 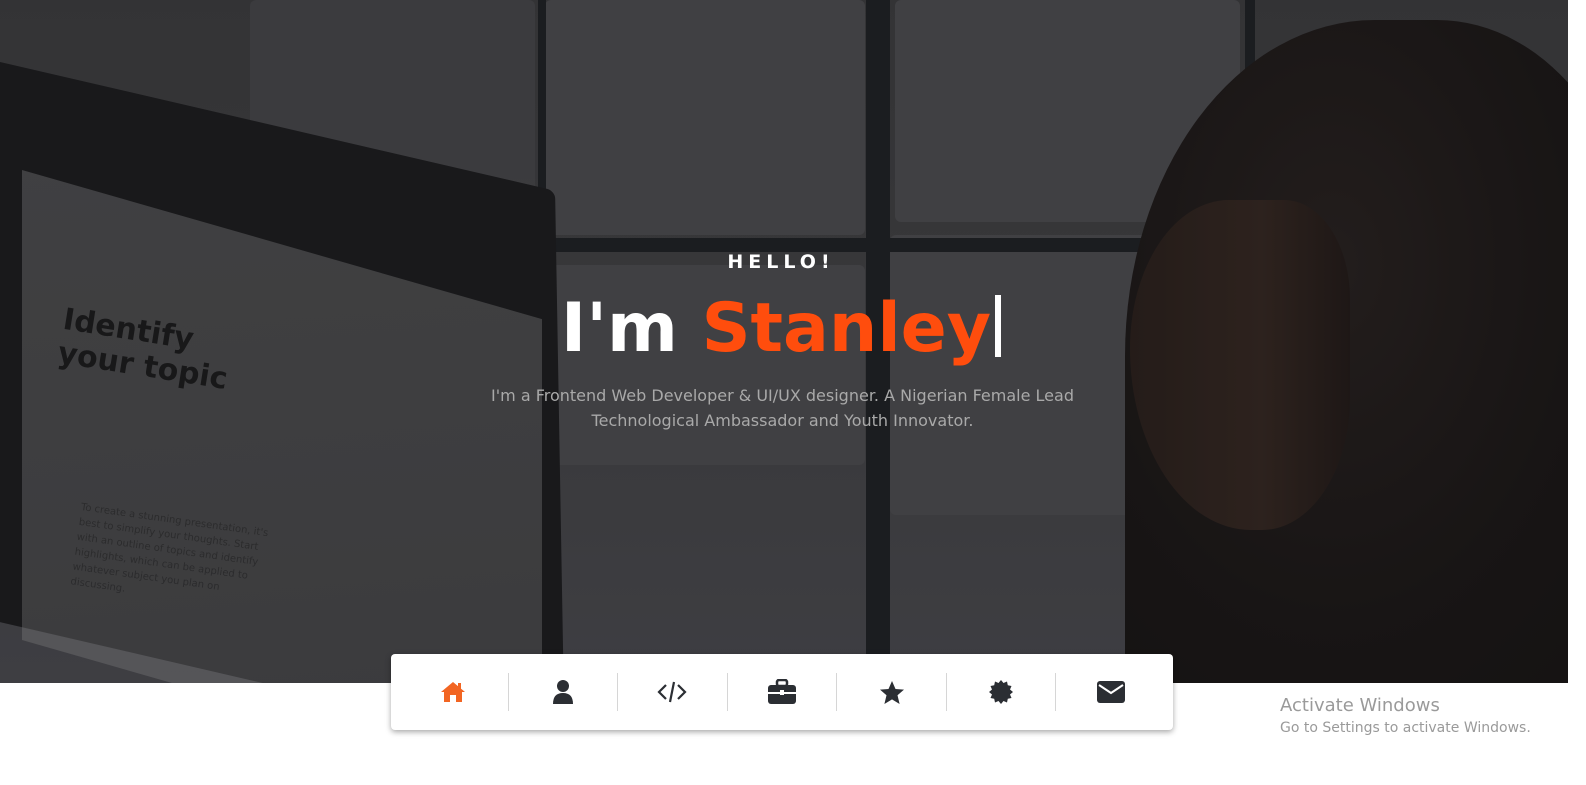 What do you see at coordinates (1360, 705) in the screenshot?
I see `watermark-title: Activate Windows` at bounding box center [1360, 705].